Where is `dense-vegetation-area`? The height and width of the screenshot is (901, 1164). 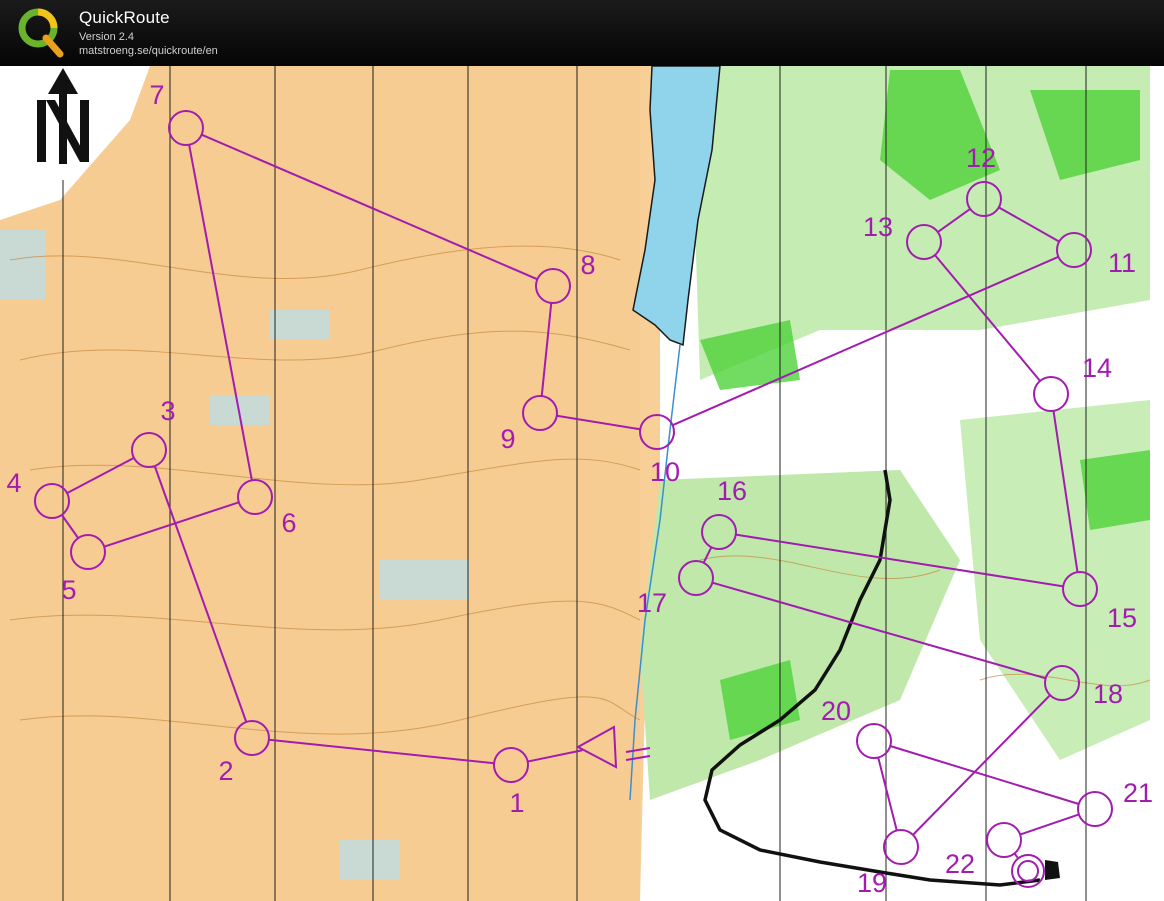
dense-vegetation-area is located at coordinates (1115, 490).